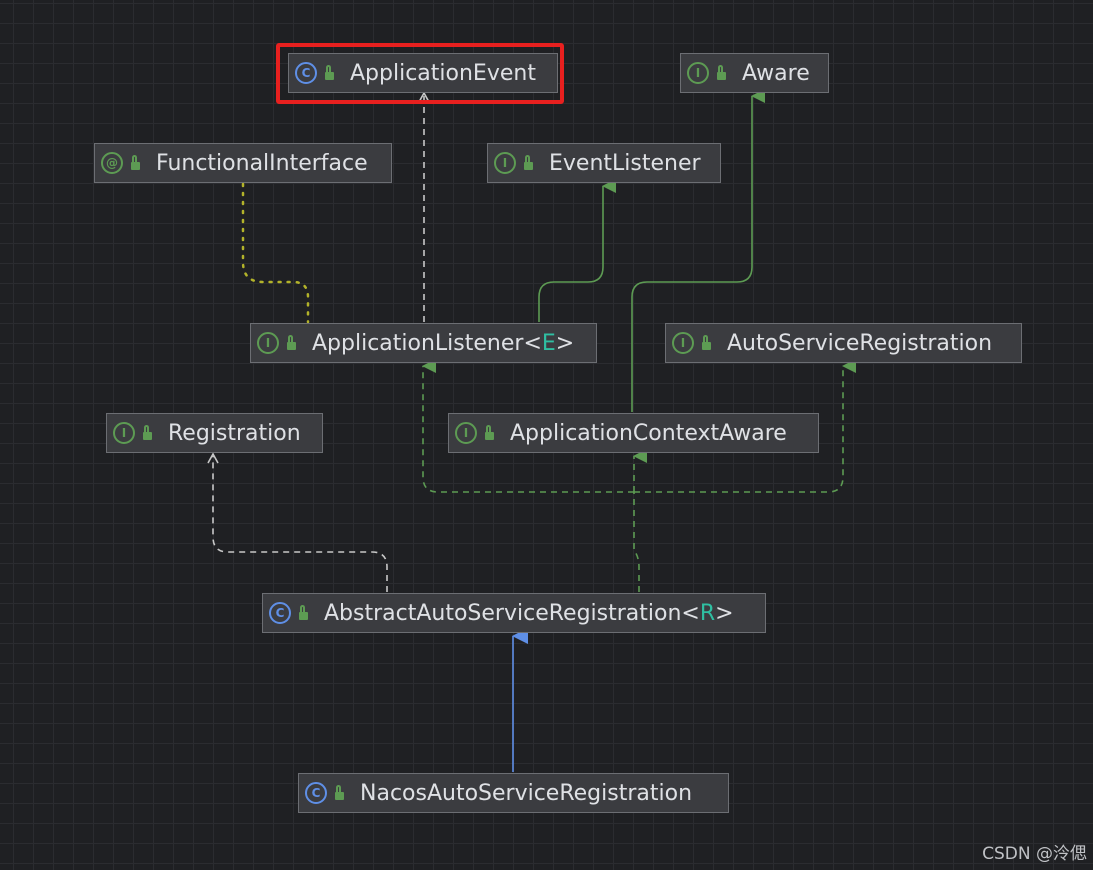  I want to click on open-arrowhead, so click(213, 458).